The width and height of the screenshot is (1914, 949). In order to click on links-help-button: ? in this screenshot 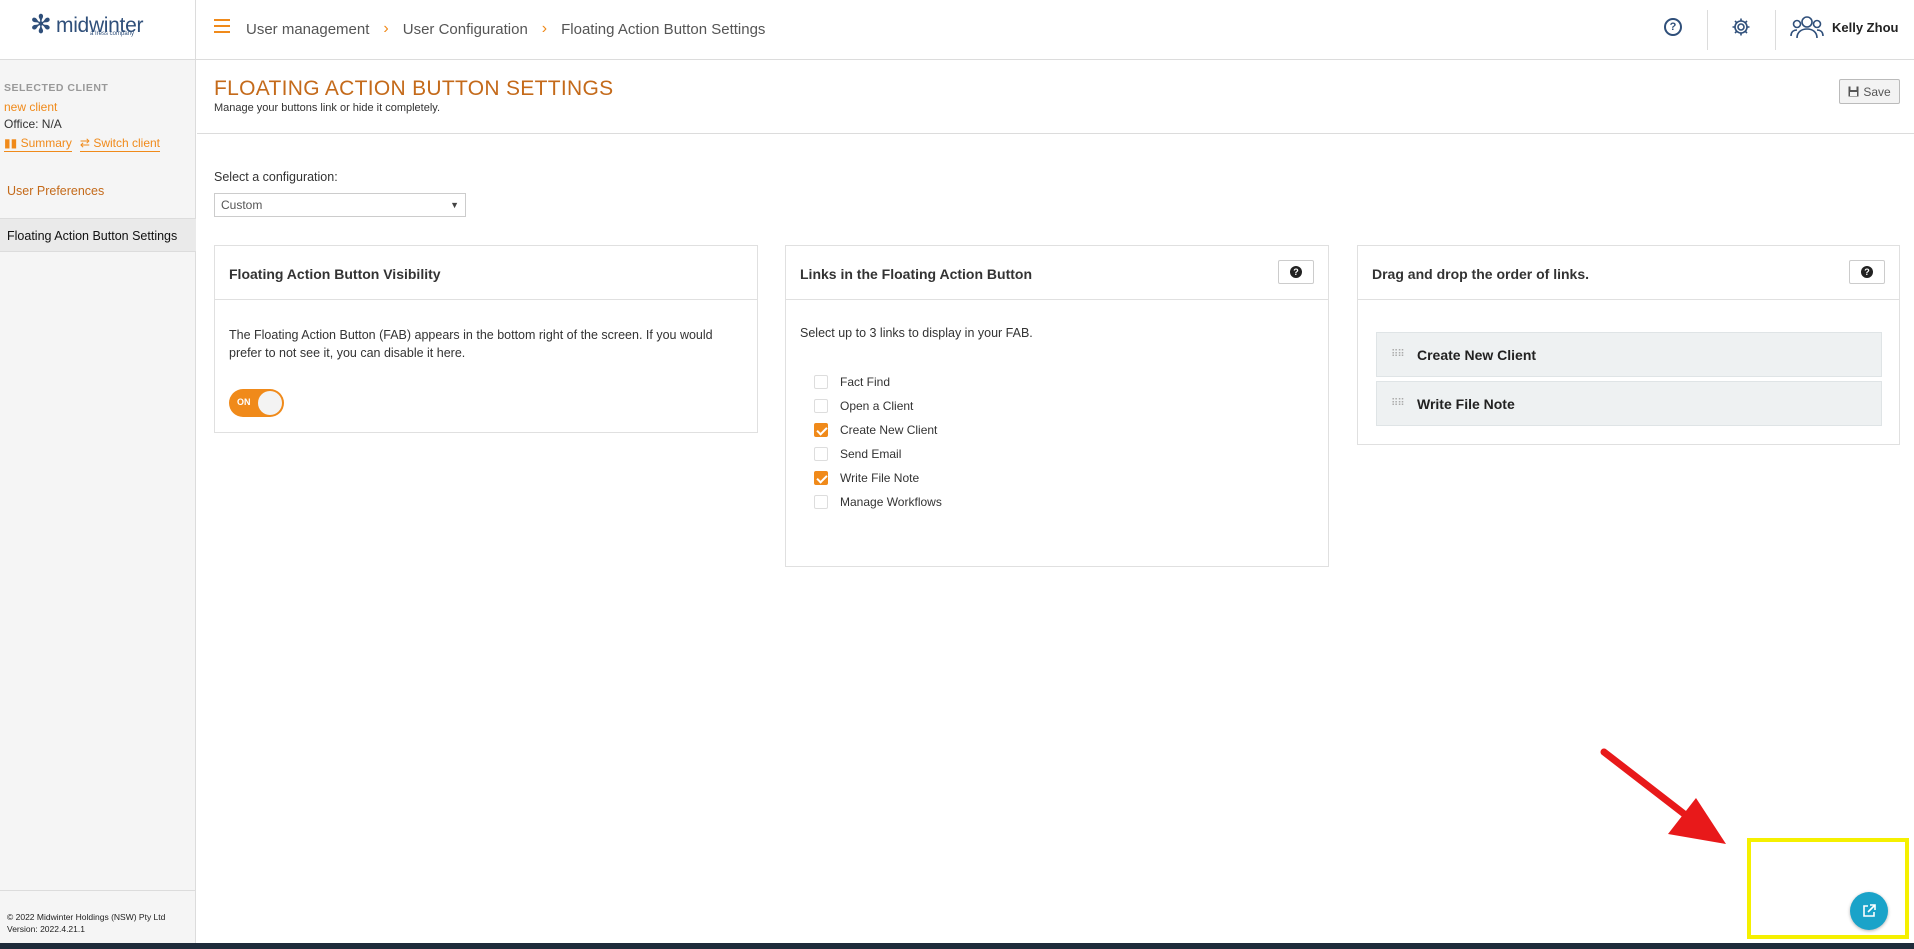, I will do `click(1296, 272)`.